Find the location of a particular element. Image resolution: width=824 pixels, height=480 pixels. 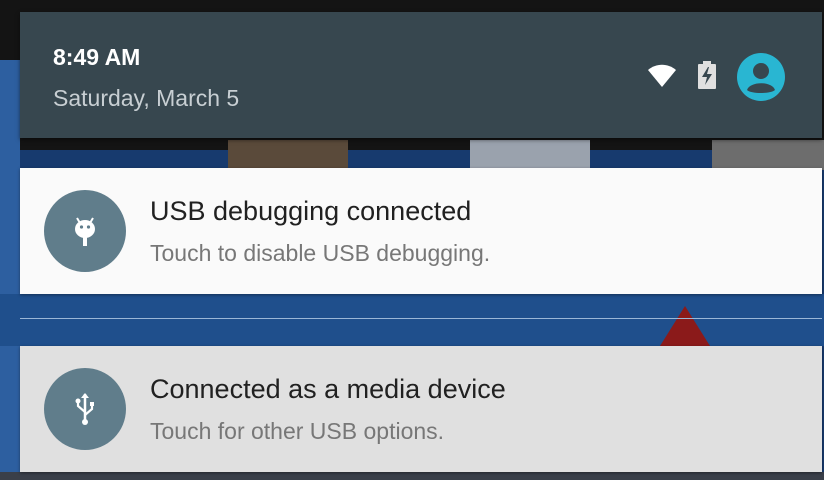

wallpaper-bottom-band is located at coordinates (412, 476).